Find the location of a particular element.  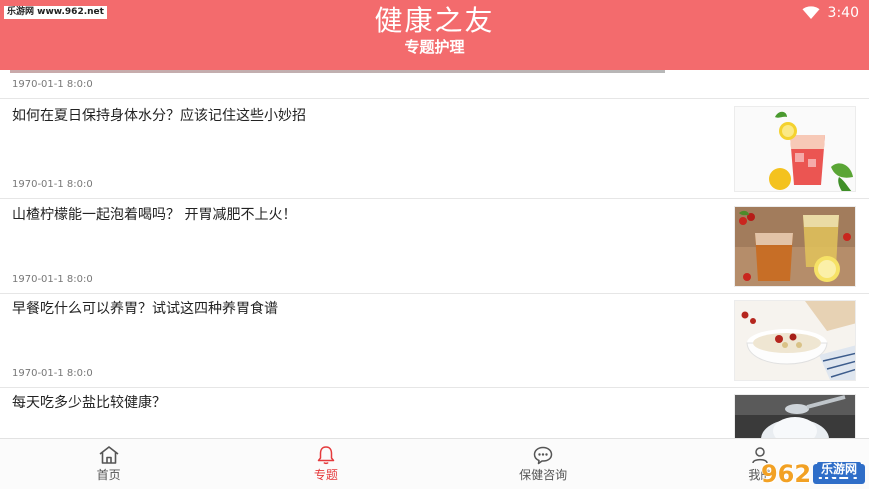

bottom-nav: 首页 专题 保健咨询 我的 is located at coordinates (434, 463).